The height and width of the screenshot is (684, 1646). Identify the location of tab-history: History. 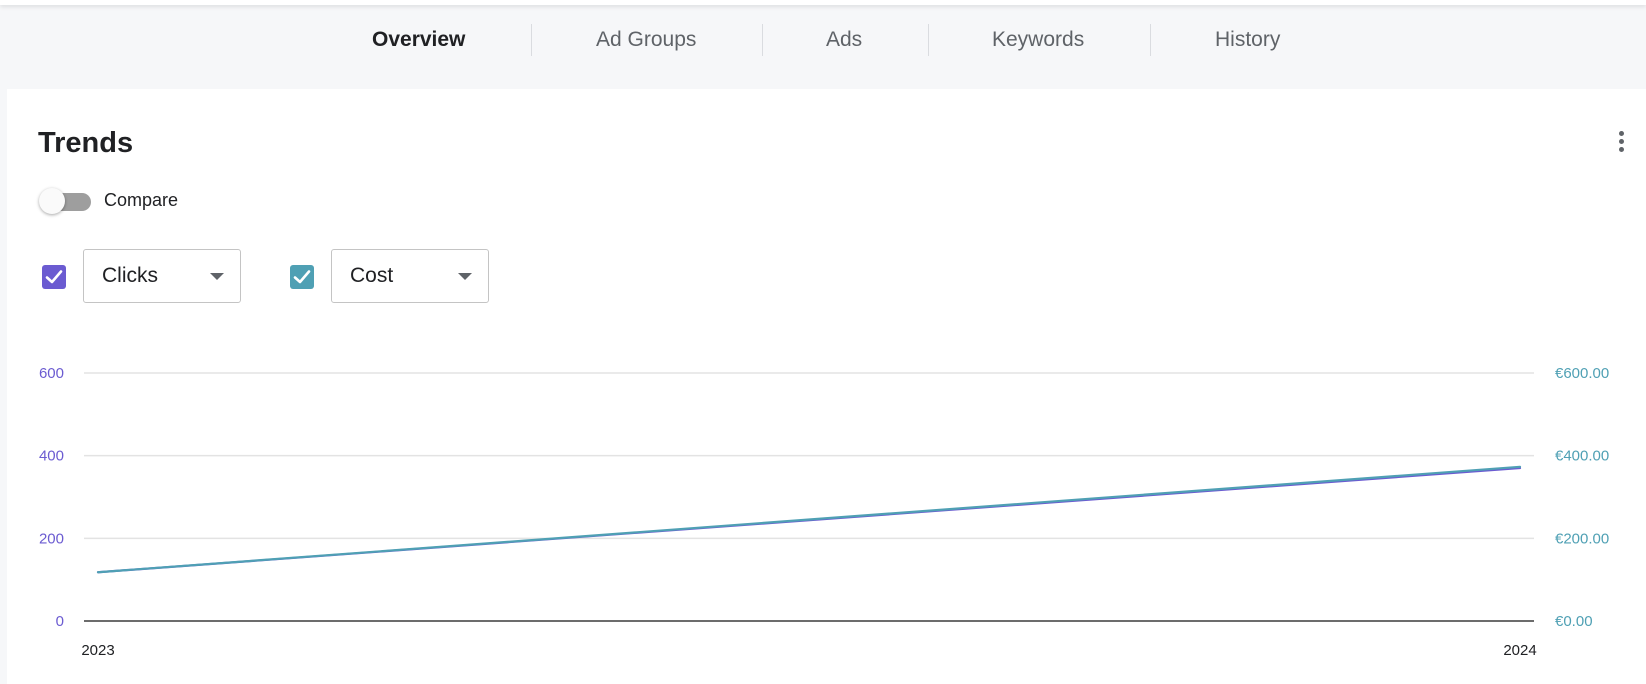
(1247, 40).